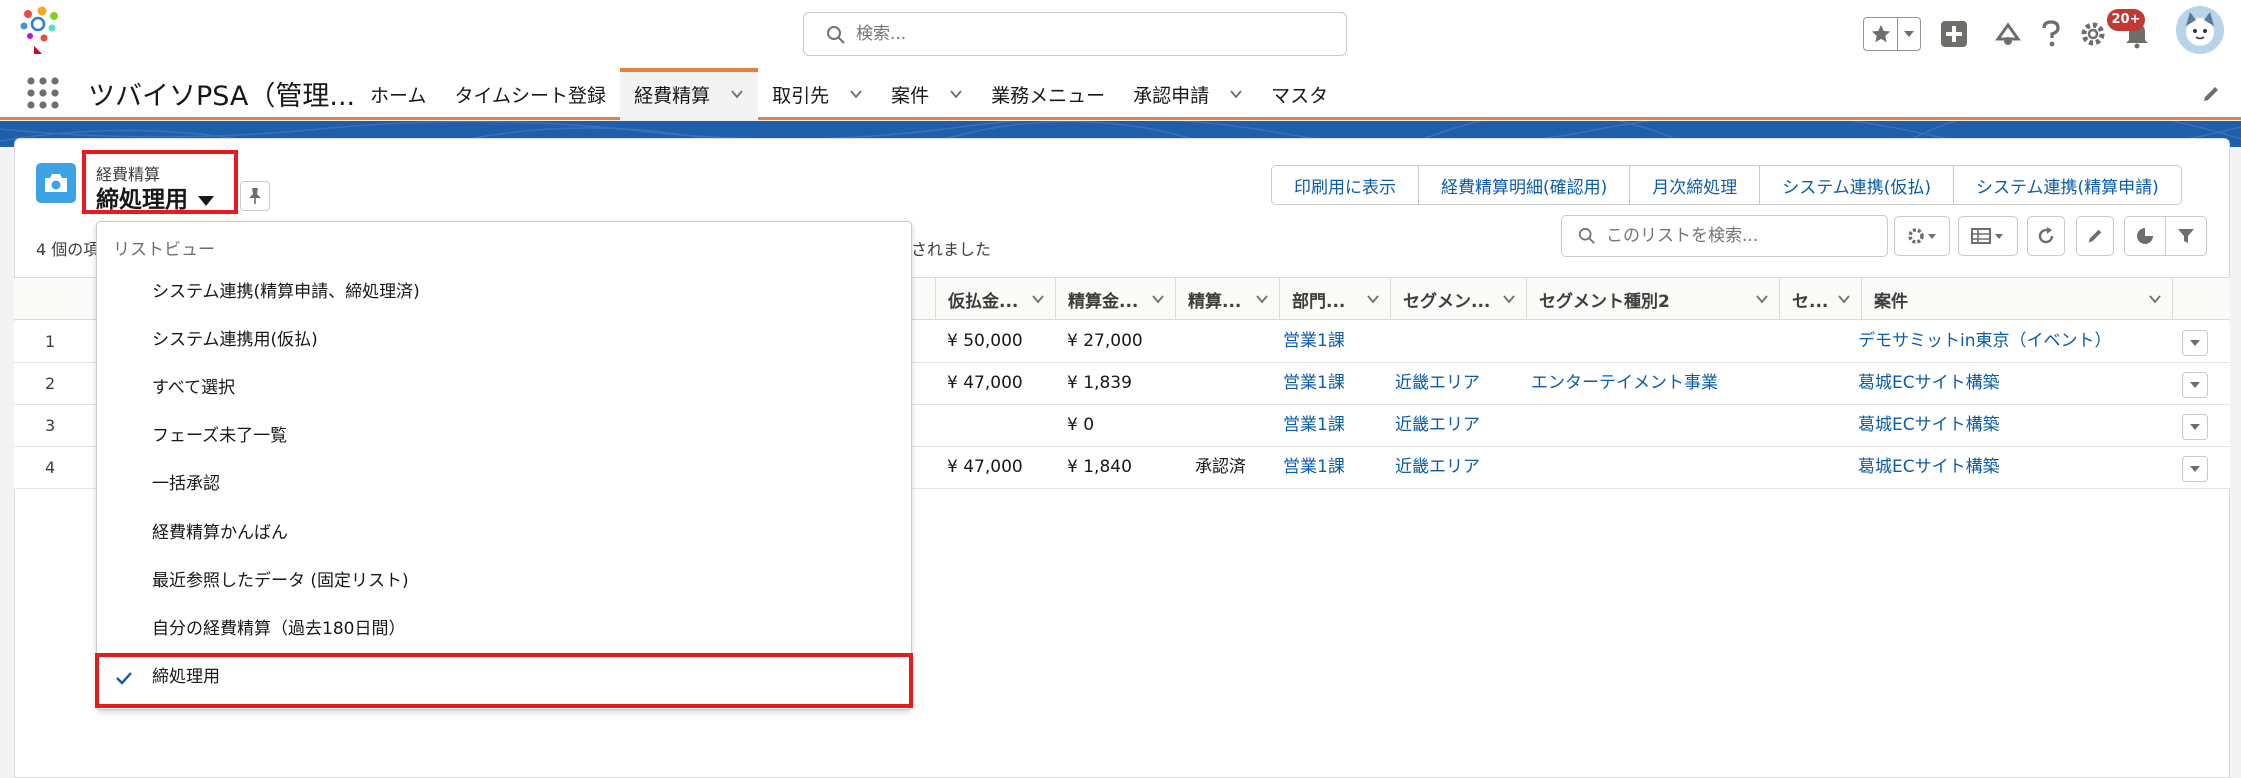 This screenshot has width=2241, height=778. I want to click on tab-home: ホーム, so click(398, 94).